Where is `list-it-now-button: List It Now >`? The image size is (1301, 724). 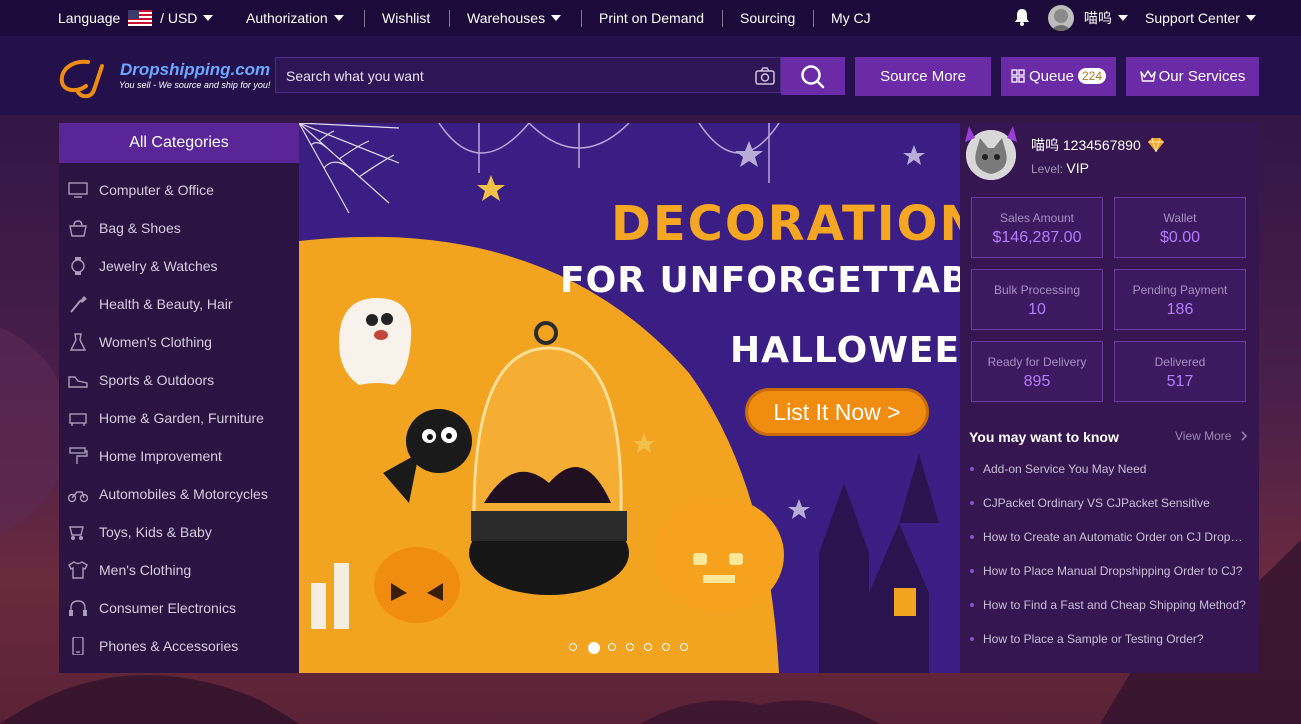 list-it-now-button: List It Now > is located at coordinates (837, 412).